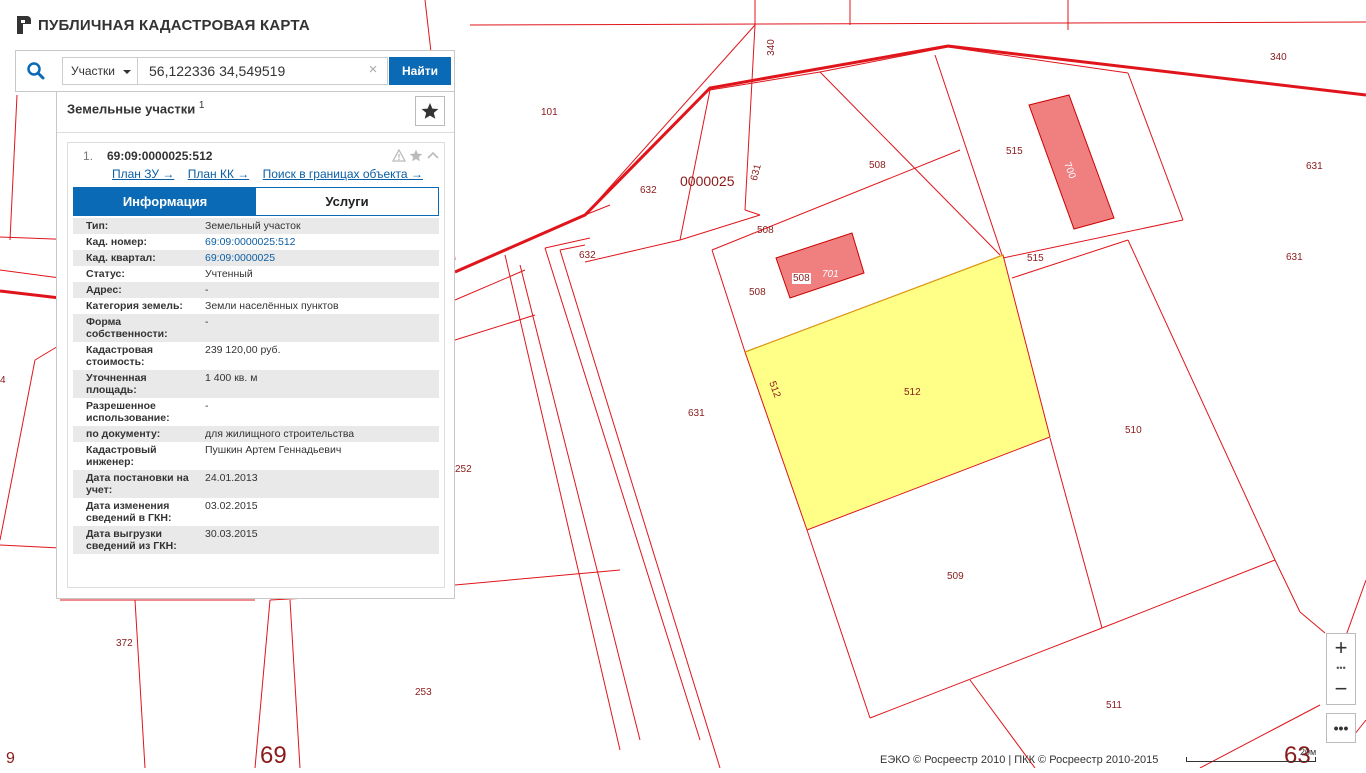 This screenshot has height=773, width=1366. Describe the element at coordinates (463, 469) in the screenshot. I see `map-label: 252` at that location.